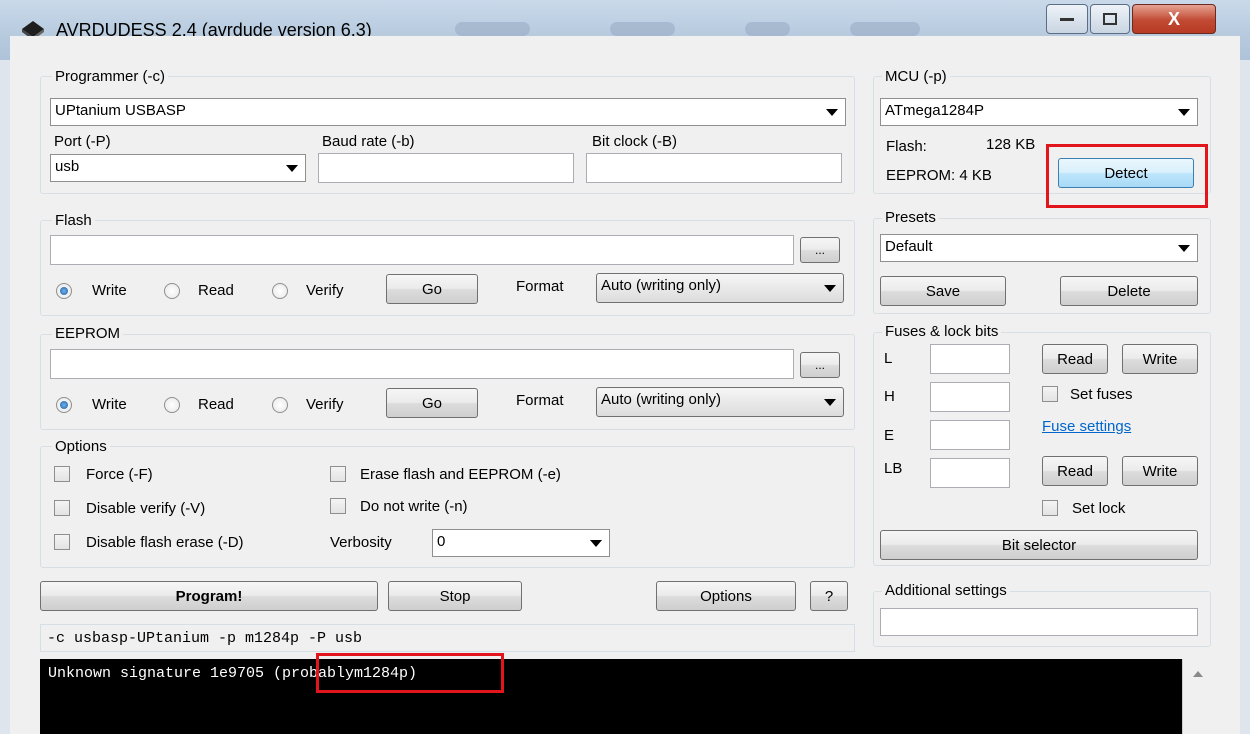  What do you see at coordinates (165, 542) in the screenshot?
I see `disable-flash-erase-label: Disable flash erase (-D)` at bounding box center [165, 542].